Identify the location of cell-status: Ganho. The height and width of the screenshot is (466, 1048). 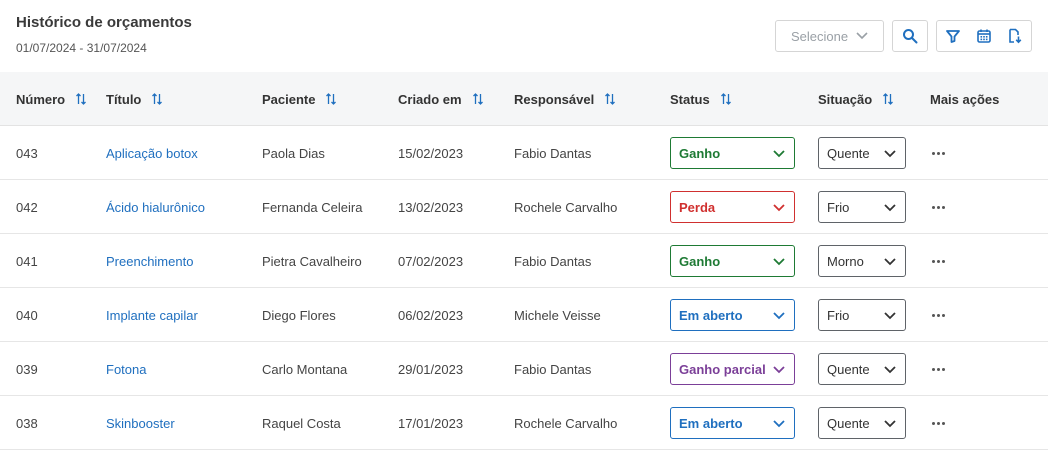
(732, 153).